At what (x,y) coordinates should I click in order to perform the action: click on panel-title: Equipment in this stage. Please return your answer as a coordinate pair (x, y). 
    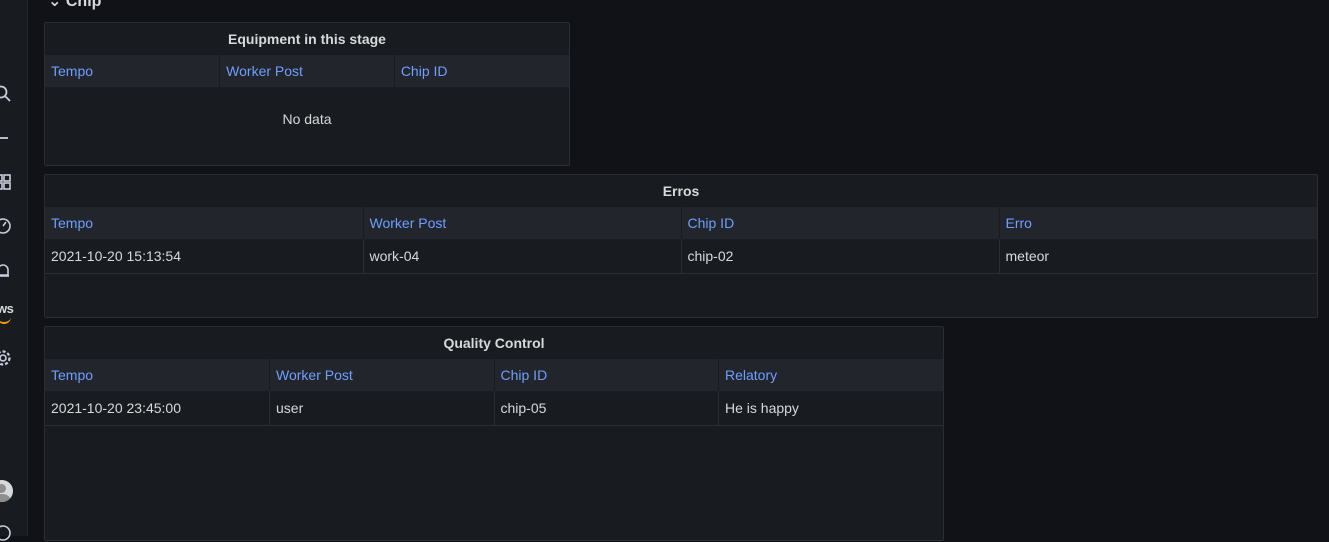
    Looking at the image, I should click on (307, 39).